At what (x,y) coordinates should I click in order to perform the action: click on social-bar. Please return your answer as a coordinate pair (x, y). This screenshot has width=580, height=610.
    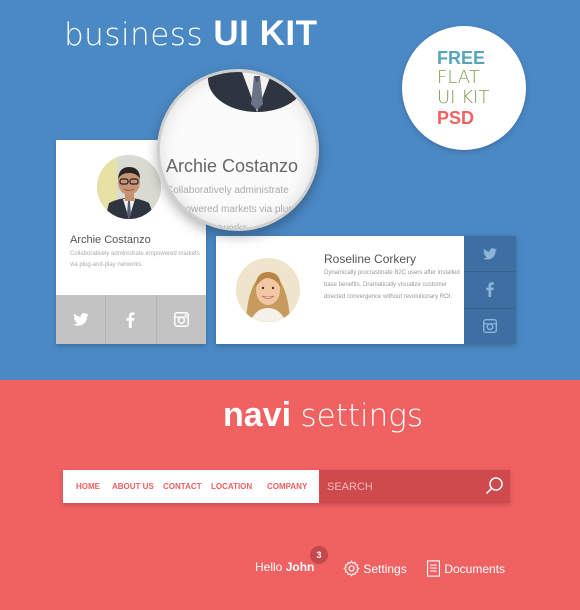
    Looking at the image, I should click on (131, 319).